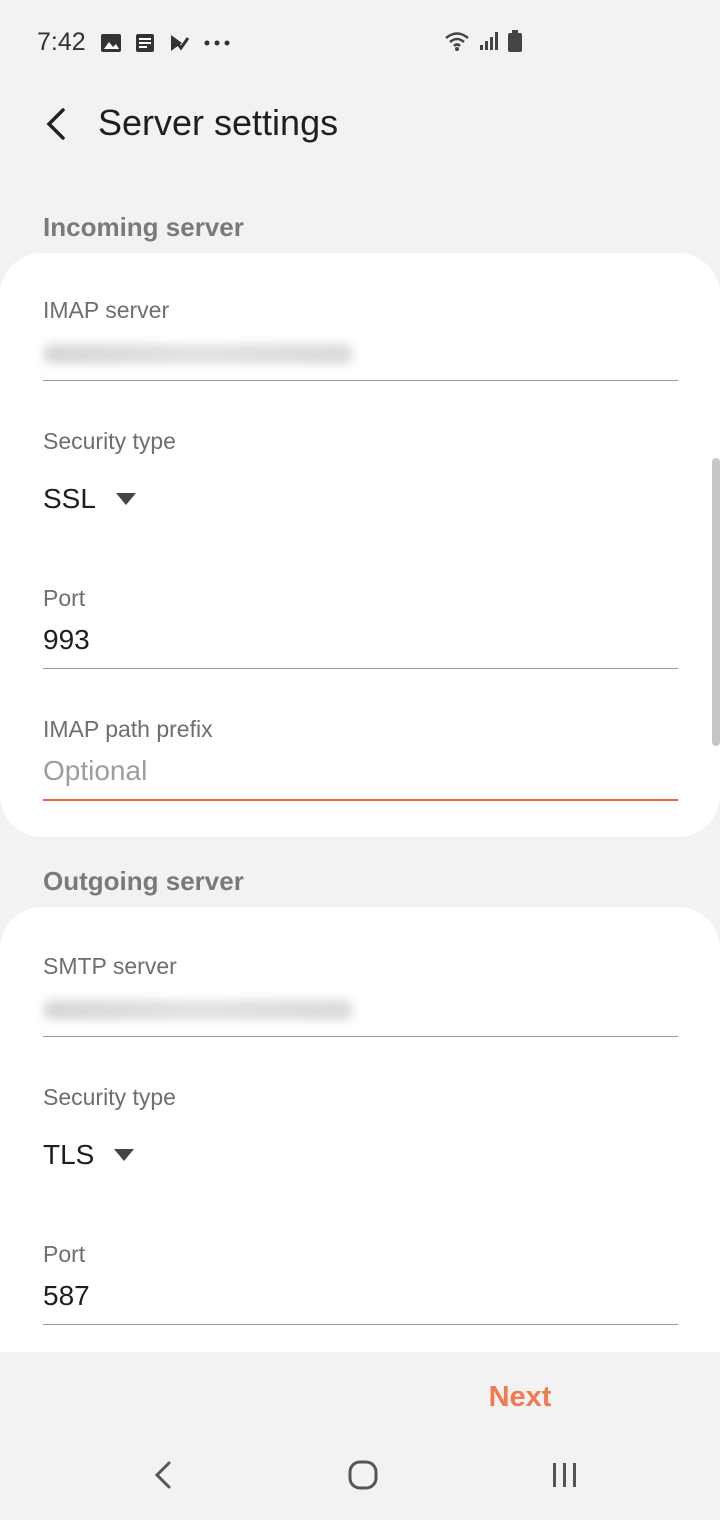 The height and width of the screenshot is (1520, 720). Describe the element at coordinates (111, 43) in the screenshot. I see `image-icon` at that location.